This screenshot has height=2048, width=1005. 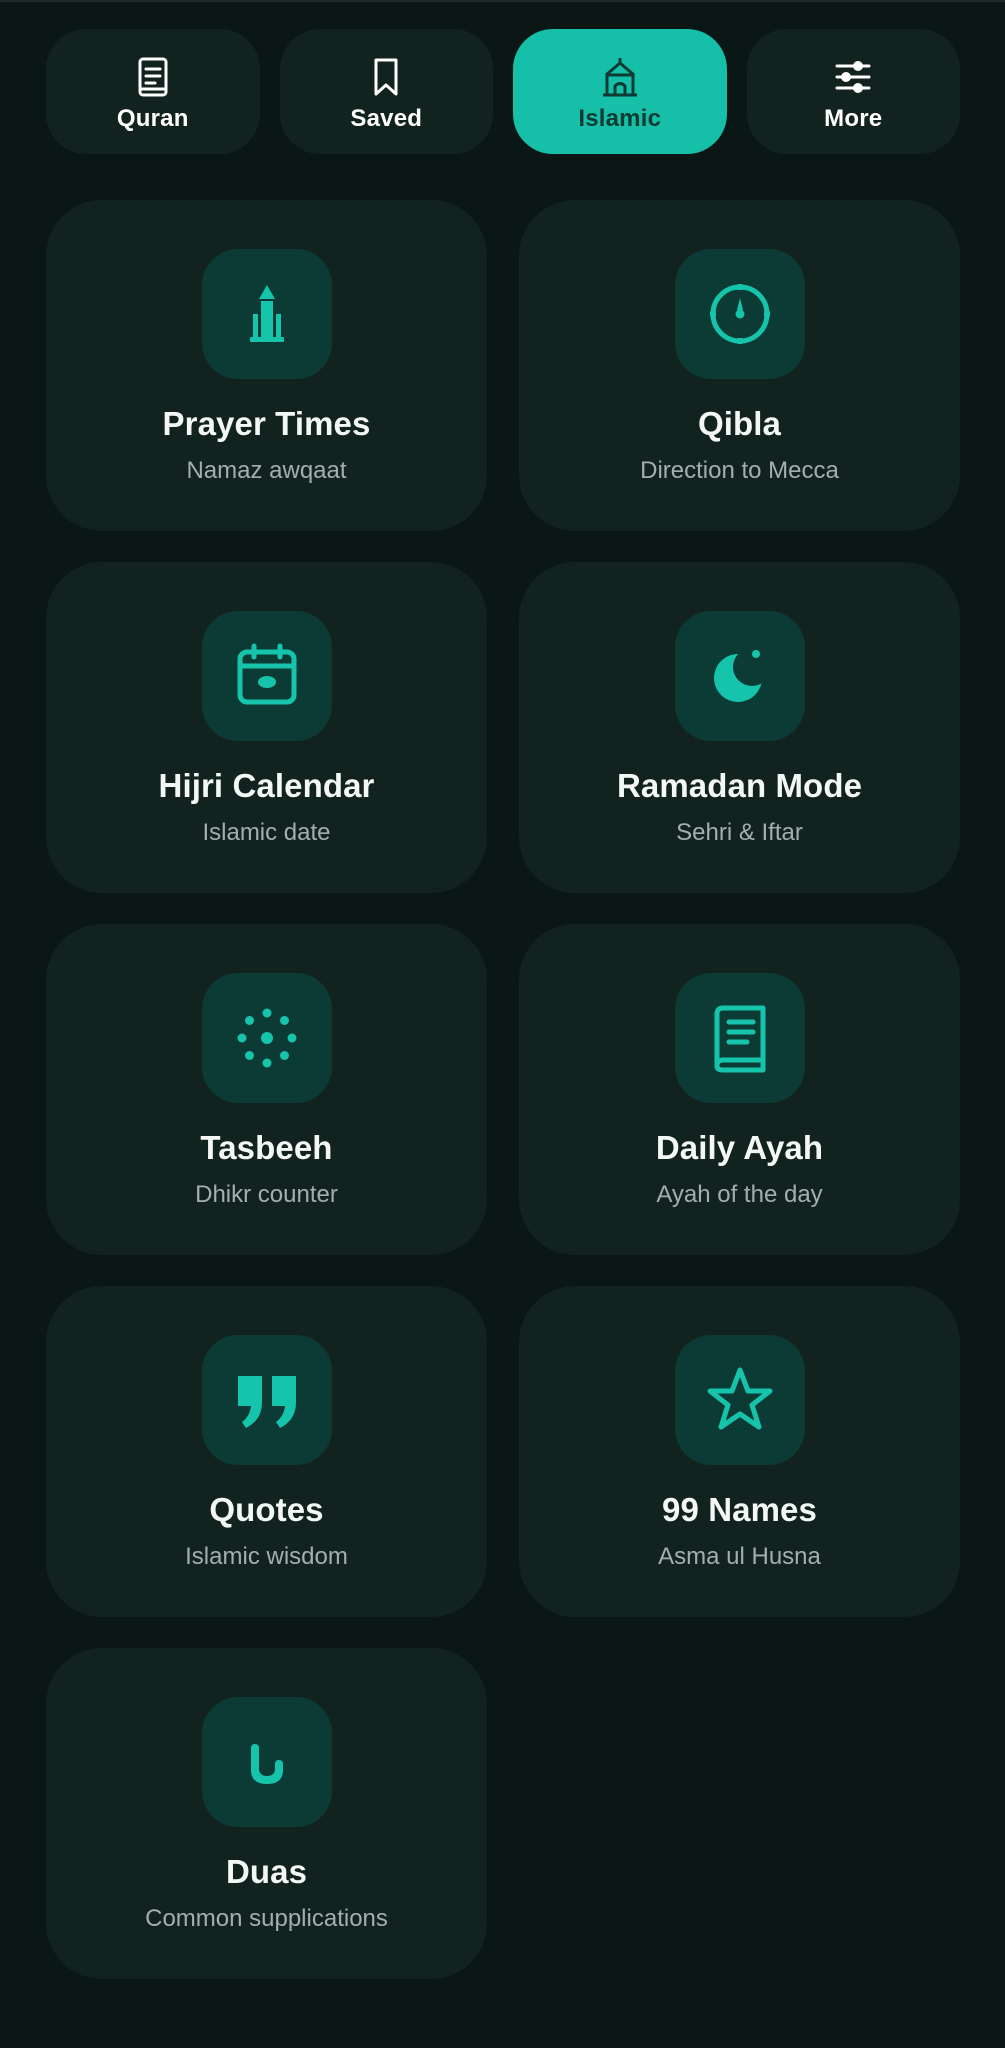 I want to click on tab-more: More, so click(x=853, y=91).